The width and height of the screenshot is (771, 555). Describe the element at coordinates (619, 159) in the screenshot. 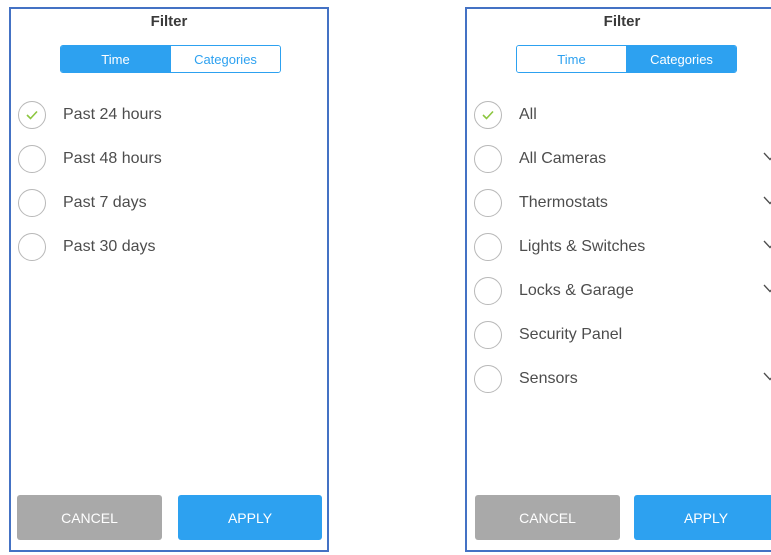

I see `option-all-cameras: All Cameras` at that location.